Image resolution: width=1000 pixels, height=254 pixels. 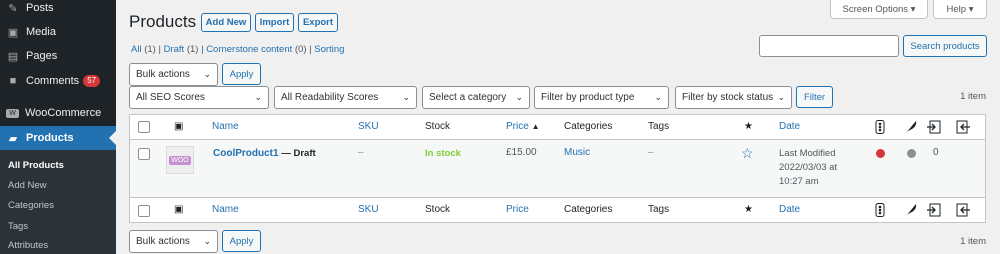 What do you see at coordinates (13, 32) in the screenshot?
I see `media-icon: ▣` at bounding box center [13, 32].